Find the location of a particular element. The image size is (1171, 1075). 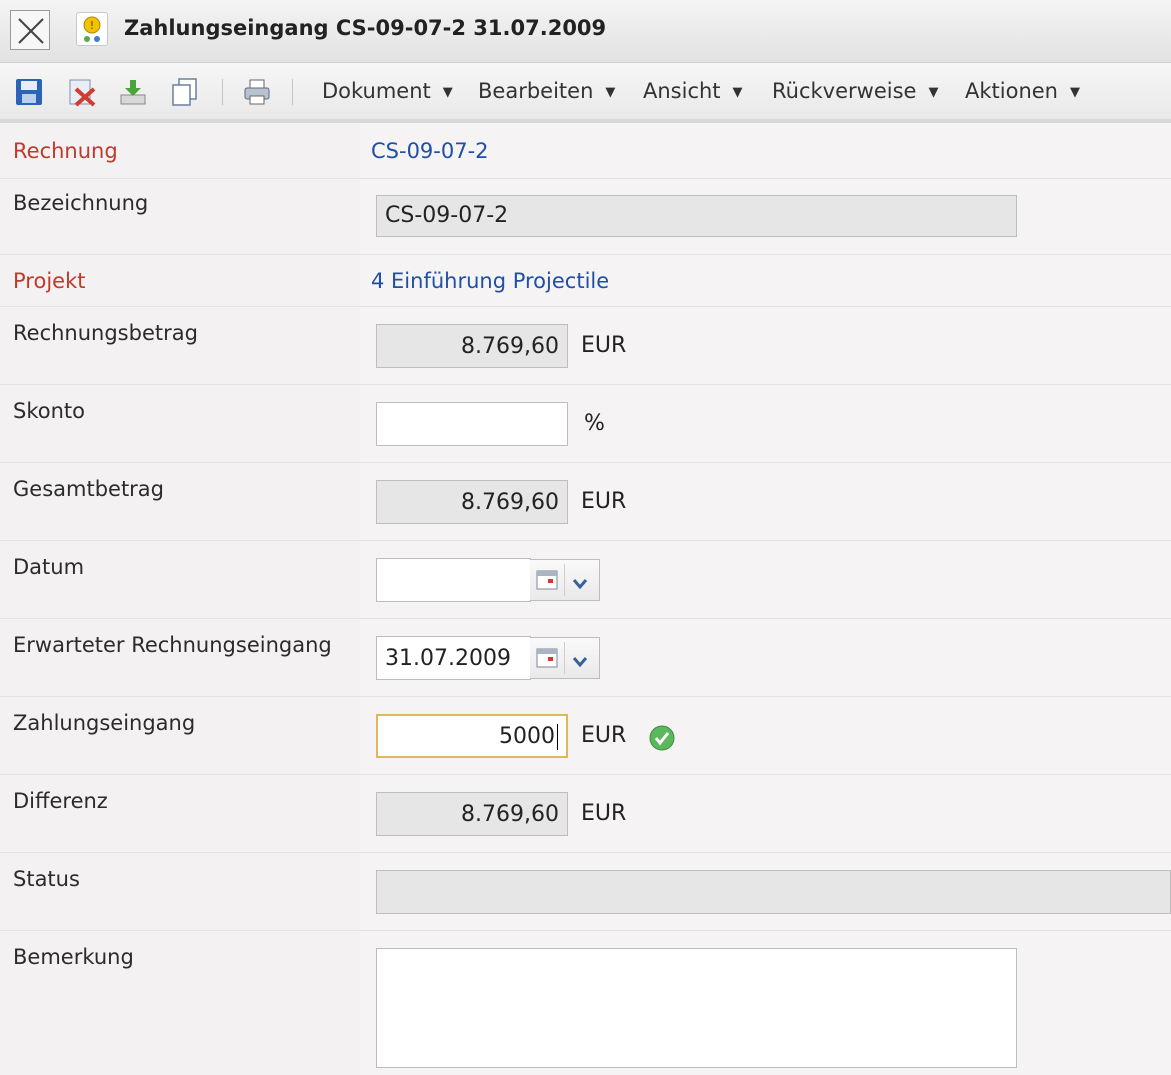

datum-label: Datum is located at coordinates (49, 567).